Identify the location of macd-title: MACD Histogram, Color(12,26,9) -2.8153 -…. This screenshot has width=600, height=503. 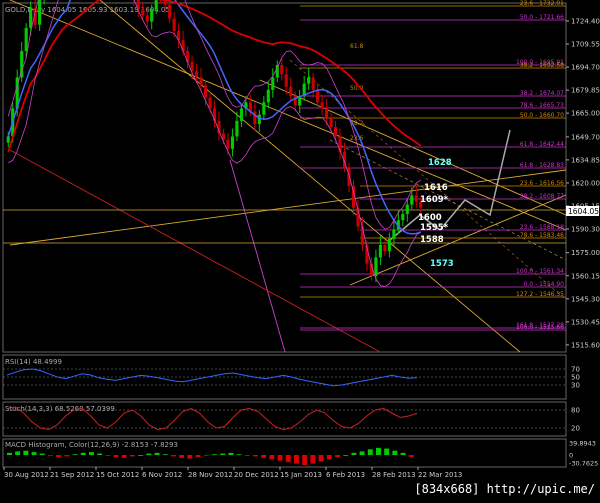
(91, 445).